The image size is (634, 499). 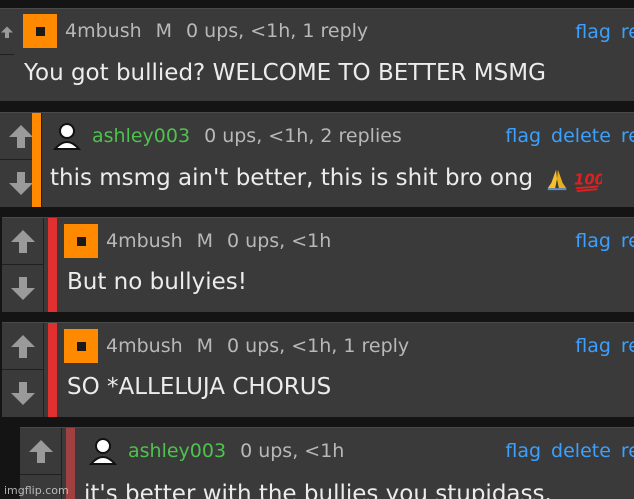 I want to click on comment-body: SO *ALLELUJA CHORUS, so click(x=199, y=387).